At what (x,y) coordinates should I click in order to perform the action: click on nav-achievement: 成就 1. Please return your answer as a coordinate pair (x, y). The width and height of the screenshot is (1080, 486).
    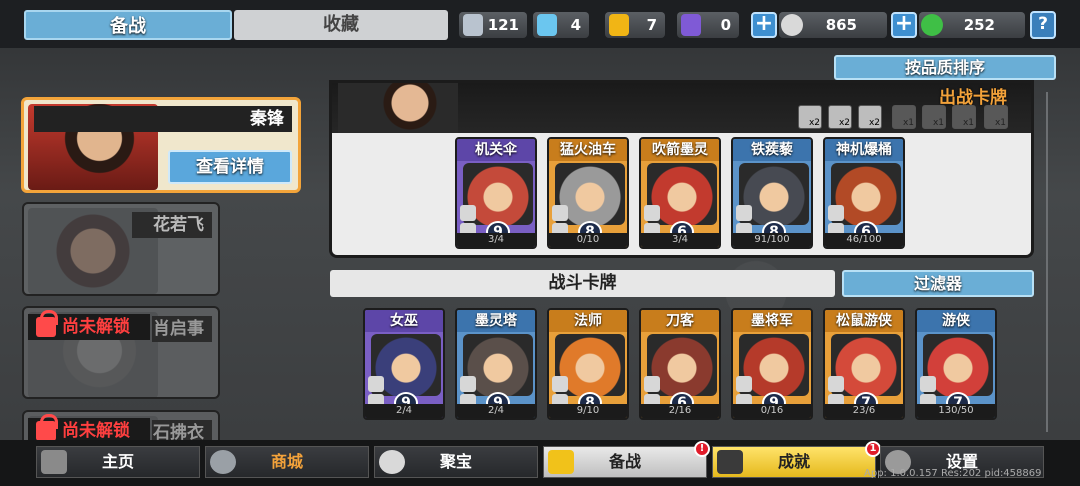
    Looking at the image, I should click on (796, 459).